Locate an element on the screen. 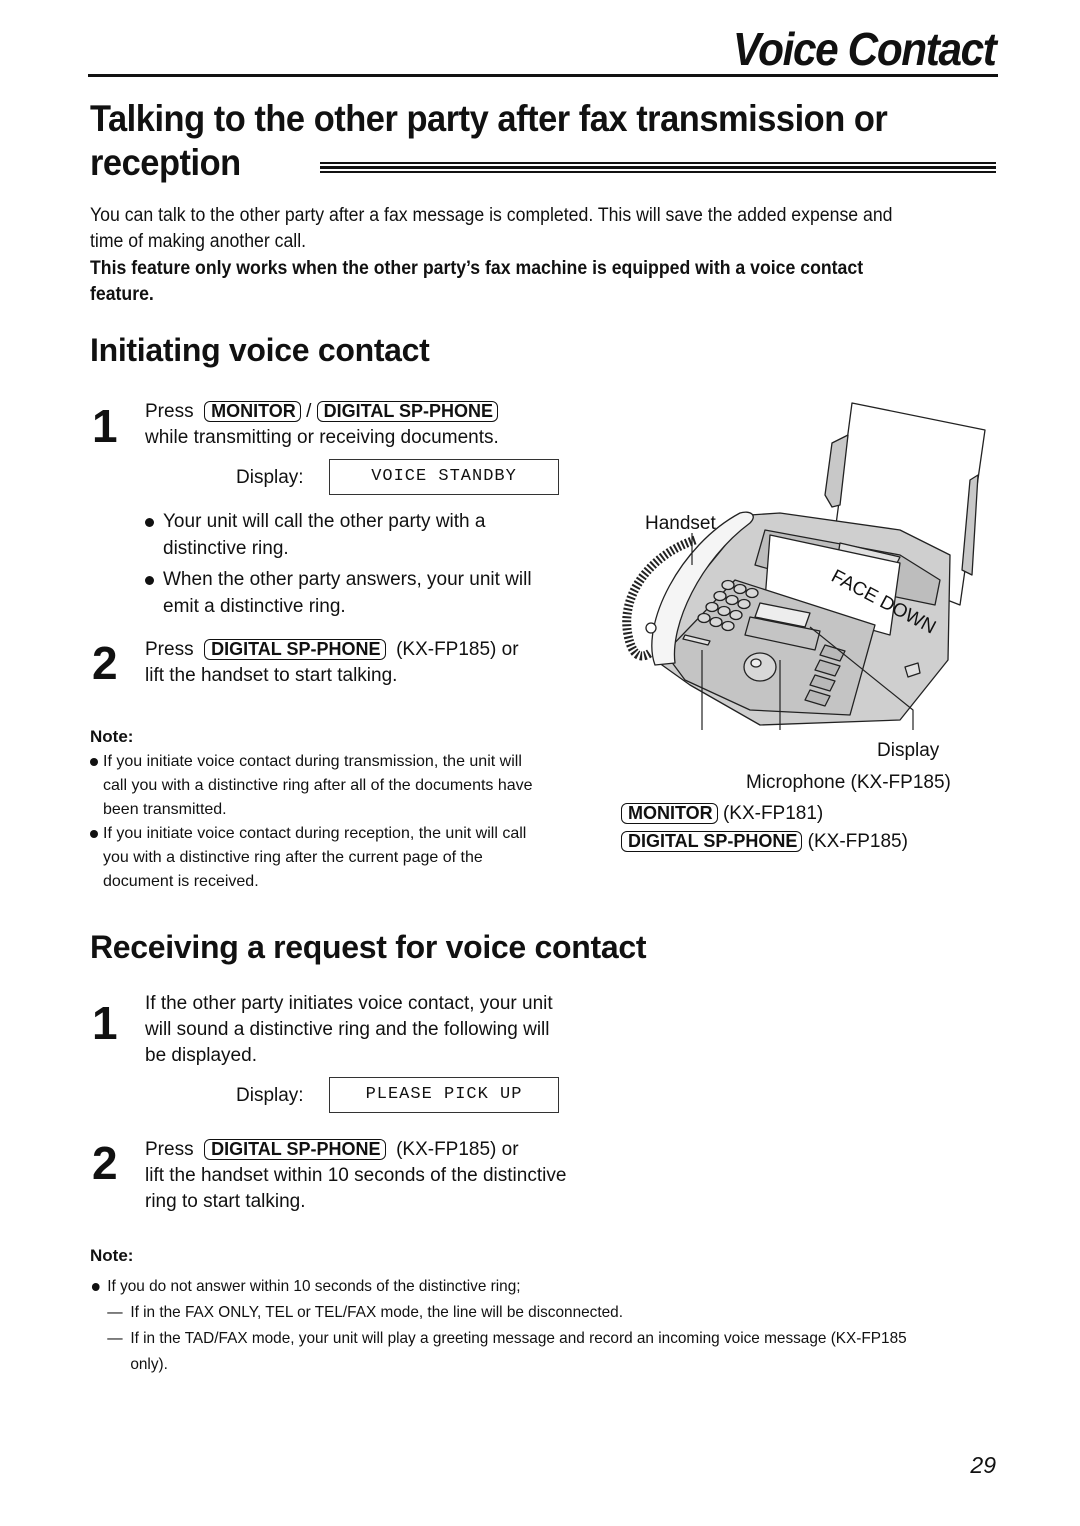  display-readout: PLEASE PICK UP is located at coordinates (444, 1095).